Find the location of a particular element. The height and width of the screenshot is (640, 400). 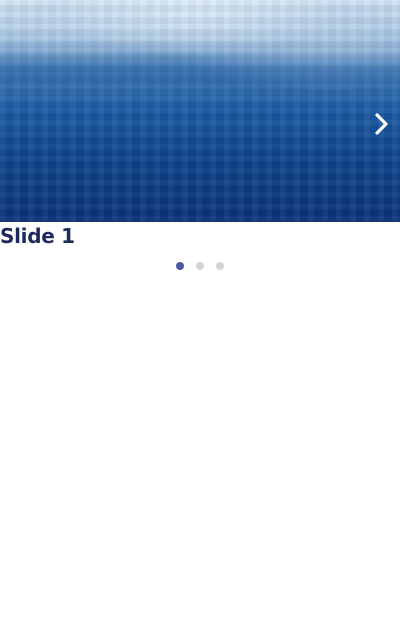

pagination-dots is located at coordinates (200, 266).